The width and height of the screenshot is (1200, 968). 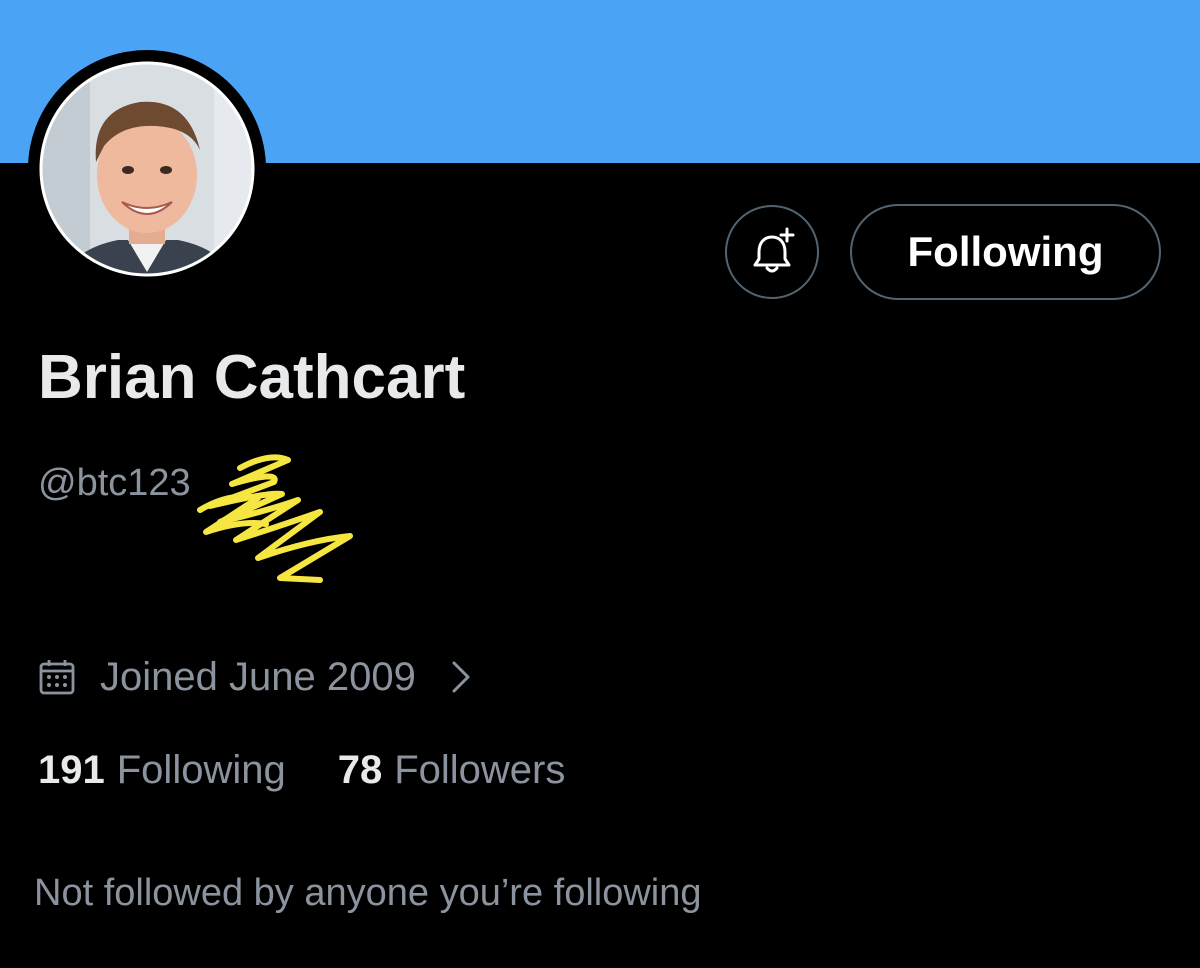 What do you see at coordinates (360, 770) in the screenshot?
I see `followers-count: 78` at bounding box center [360, 770].